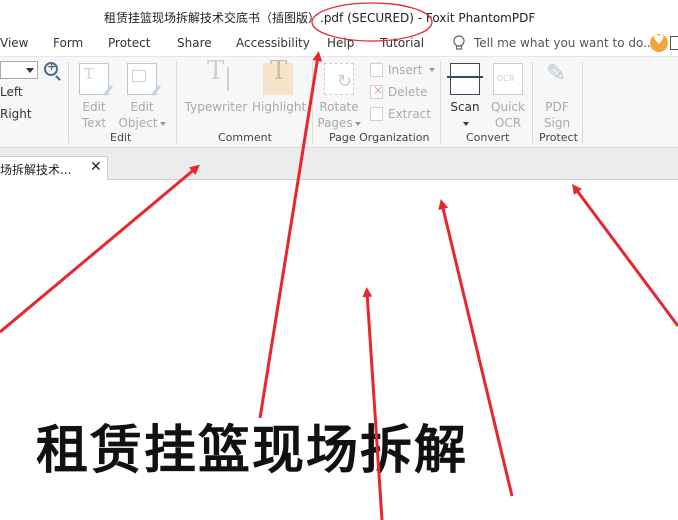 The image size is (678, 520). Describe the element at coordinates (273, 43) in the screenshot. I see `menu-accessibility: Accessibility` at that location.